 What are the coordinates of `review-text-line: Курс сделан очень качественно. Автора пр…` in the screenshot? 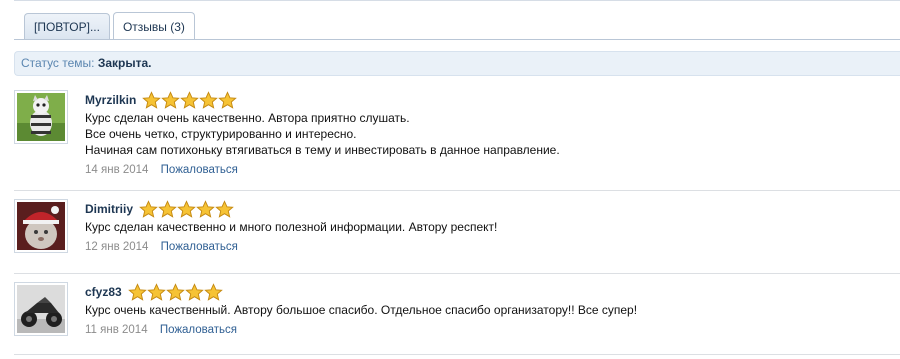 It's located at (247, 118).